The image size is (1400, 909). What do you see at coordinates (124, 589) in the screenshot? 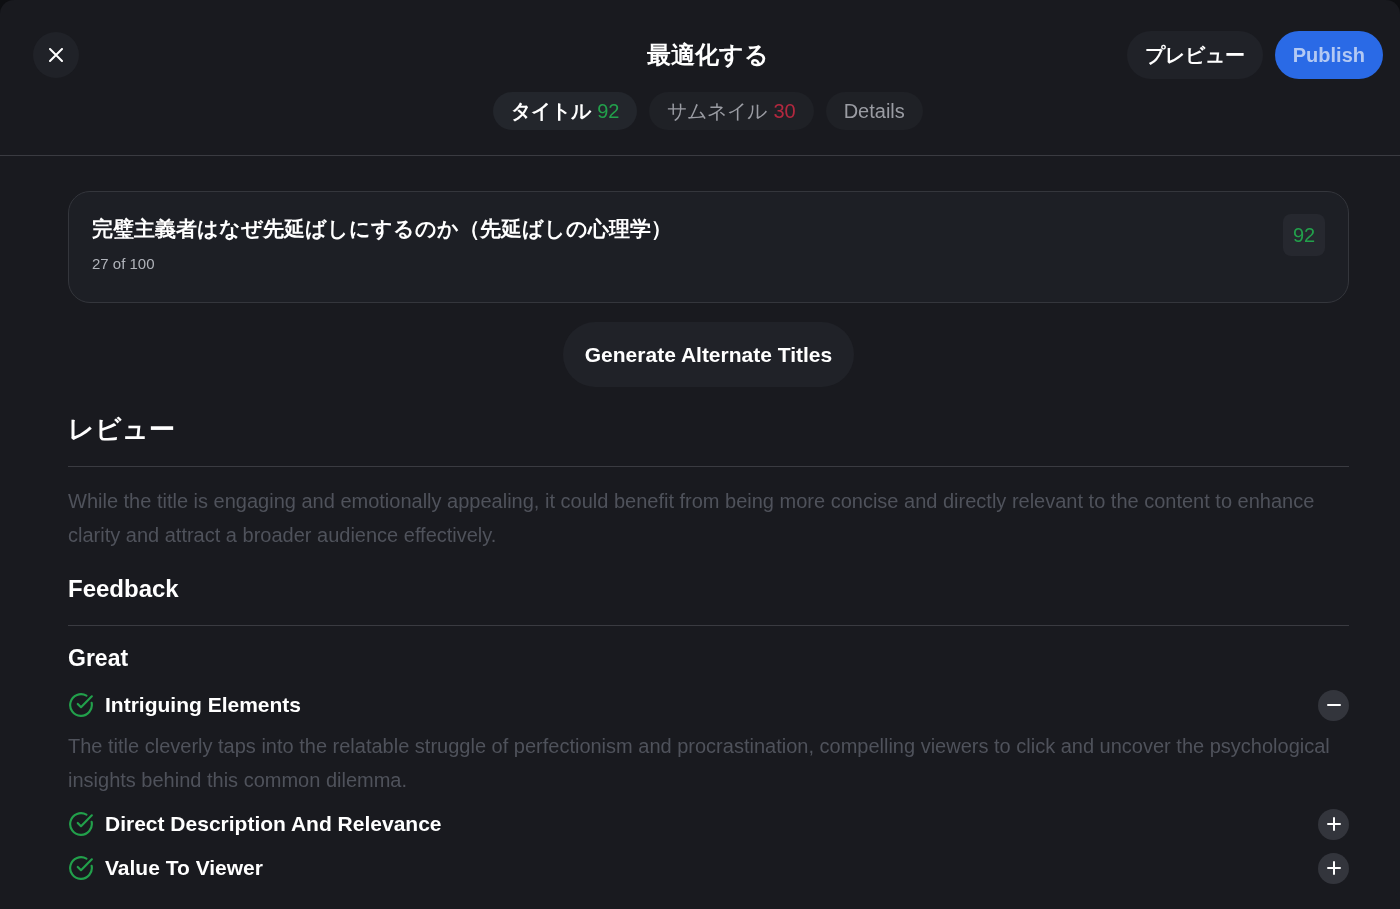
I see `section-heading: Feedback` at bounding box center [124, 589].